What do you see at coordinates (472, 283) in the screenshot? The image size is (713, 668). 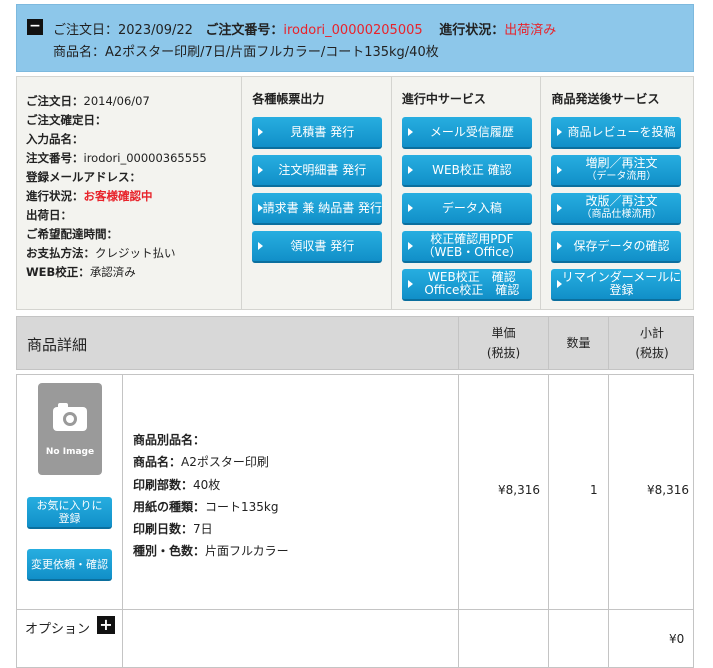 I see `button-label: WEB校正 確認 Office校正 確認` at bounding box center [472, 283].